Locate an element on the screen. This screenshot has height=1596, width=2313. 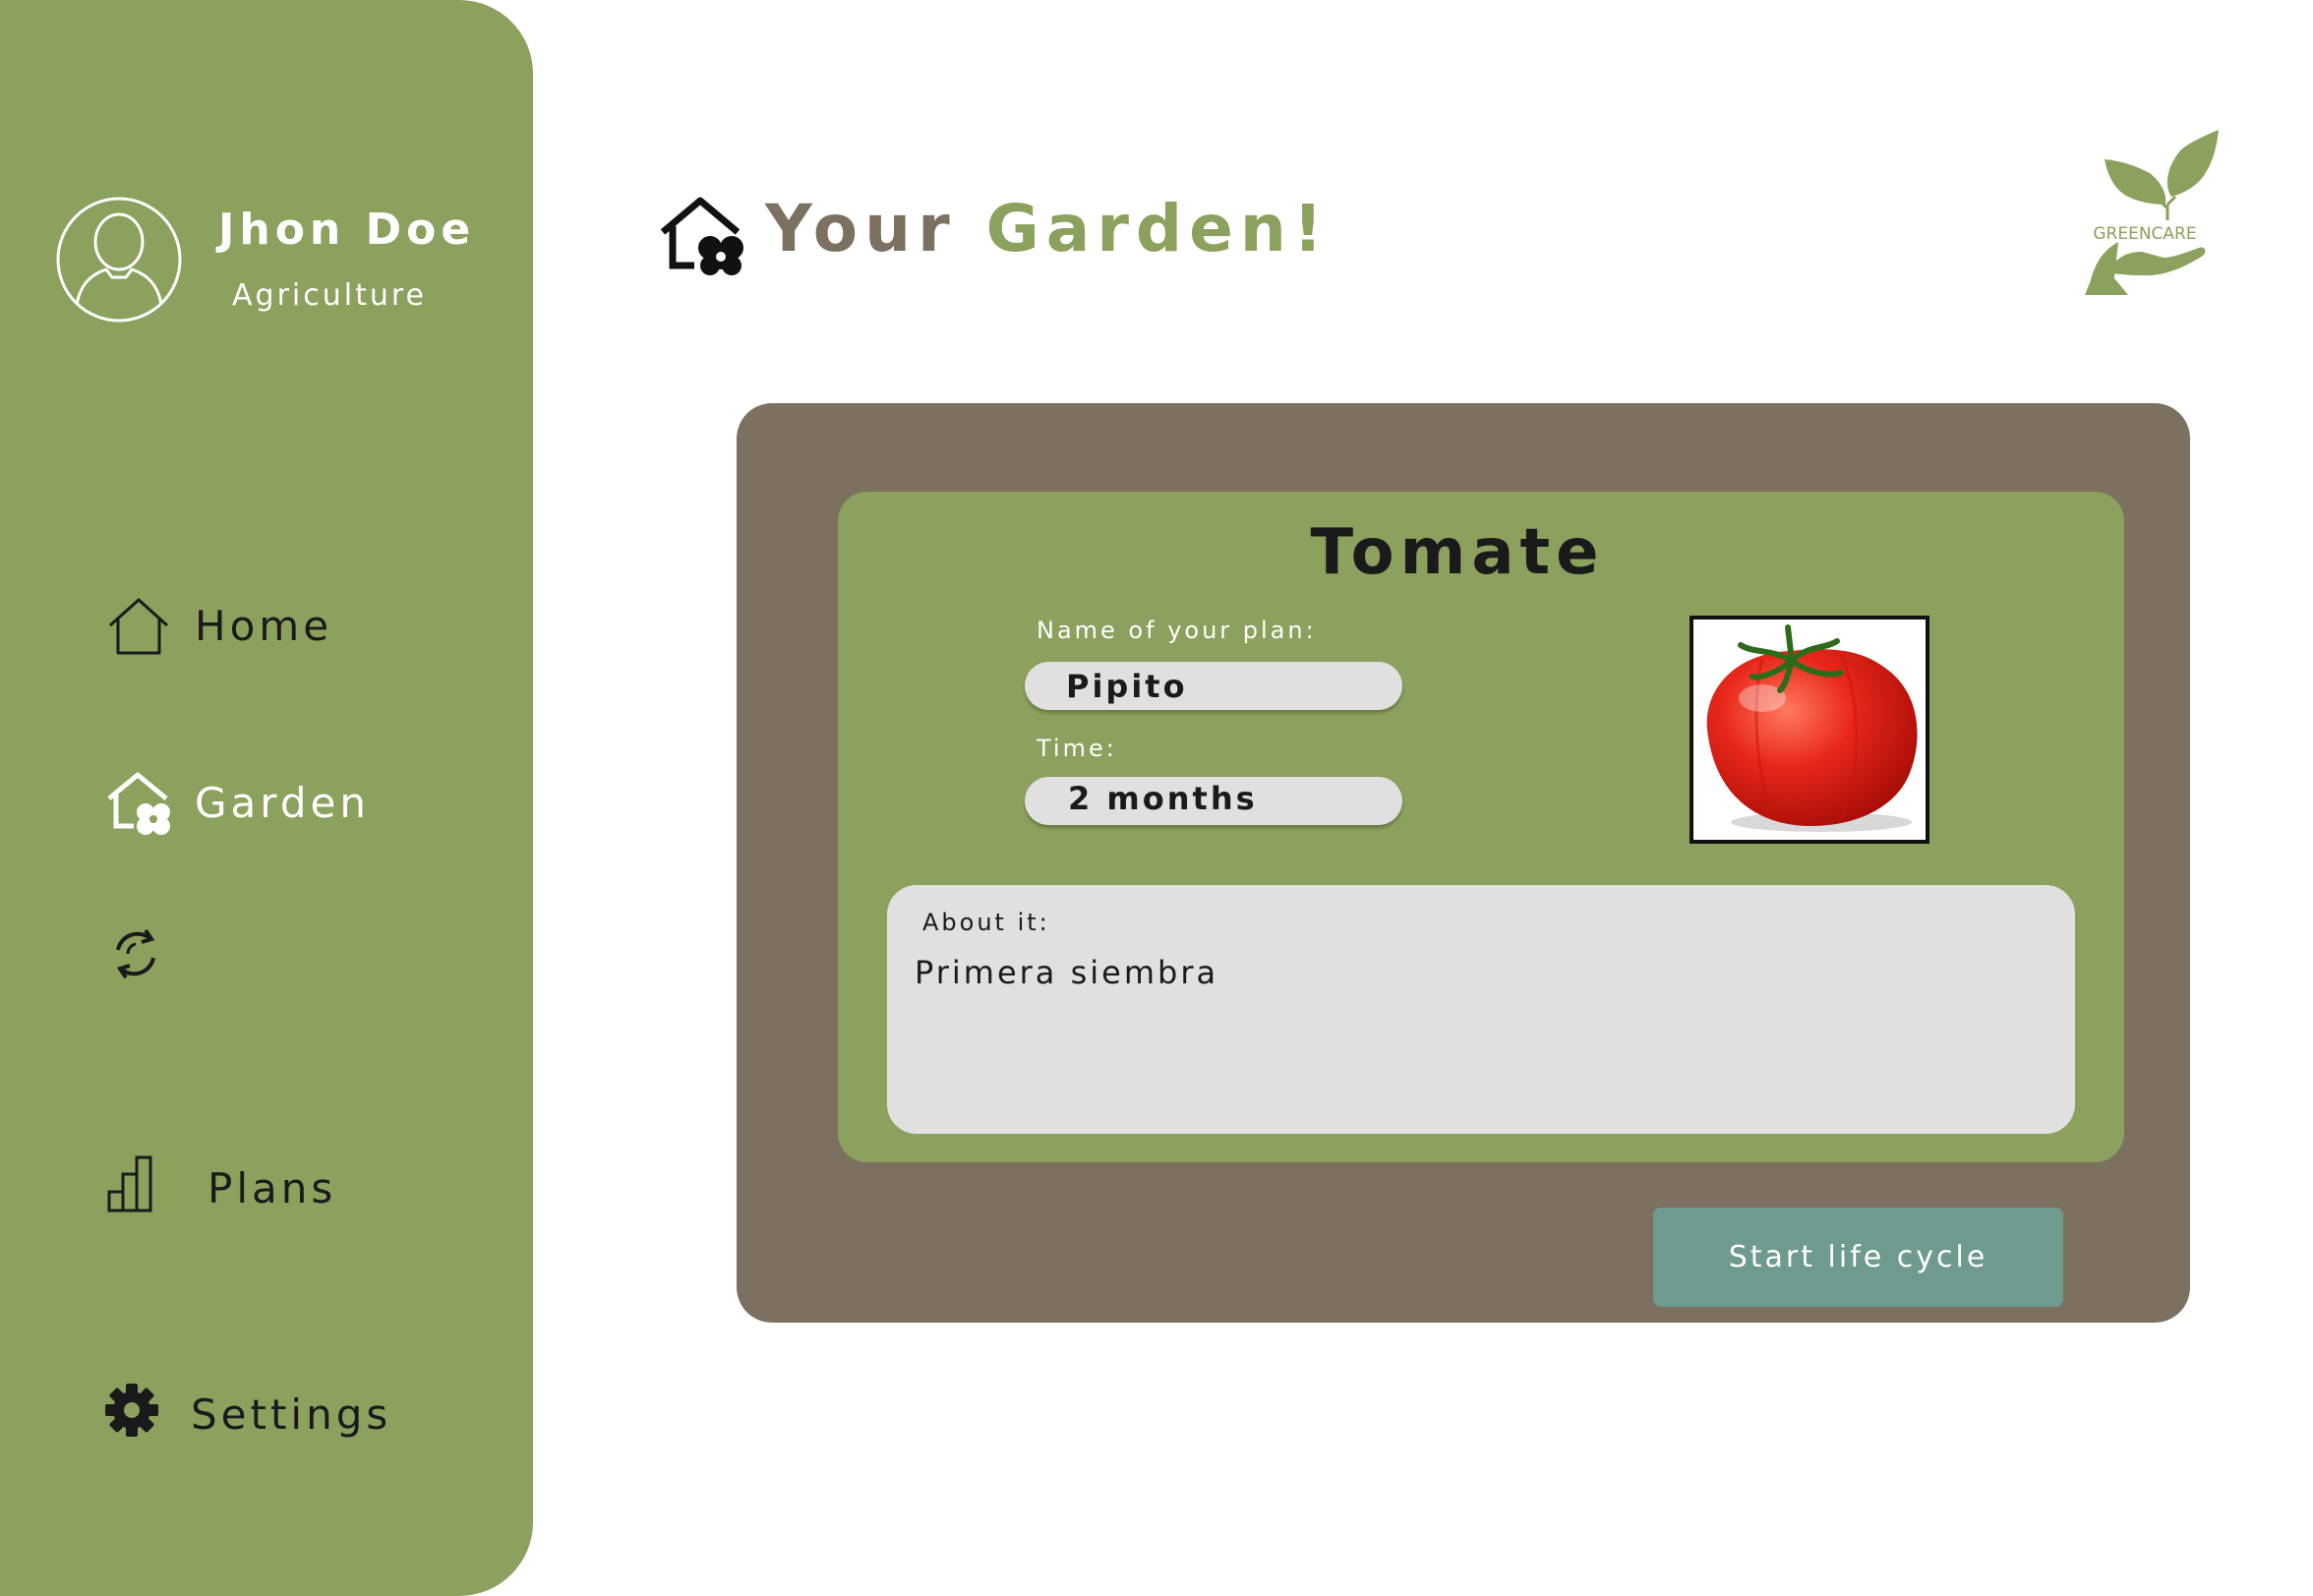
sidebar-item-home: Home is located at coordinates (229, 625).